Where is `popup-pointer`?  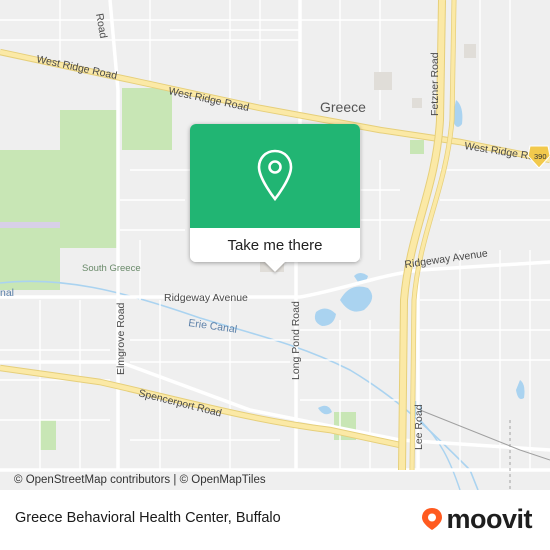
popup-pointer is located at coordinates (275, 266).